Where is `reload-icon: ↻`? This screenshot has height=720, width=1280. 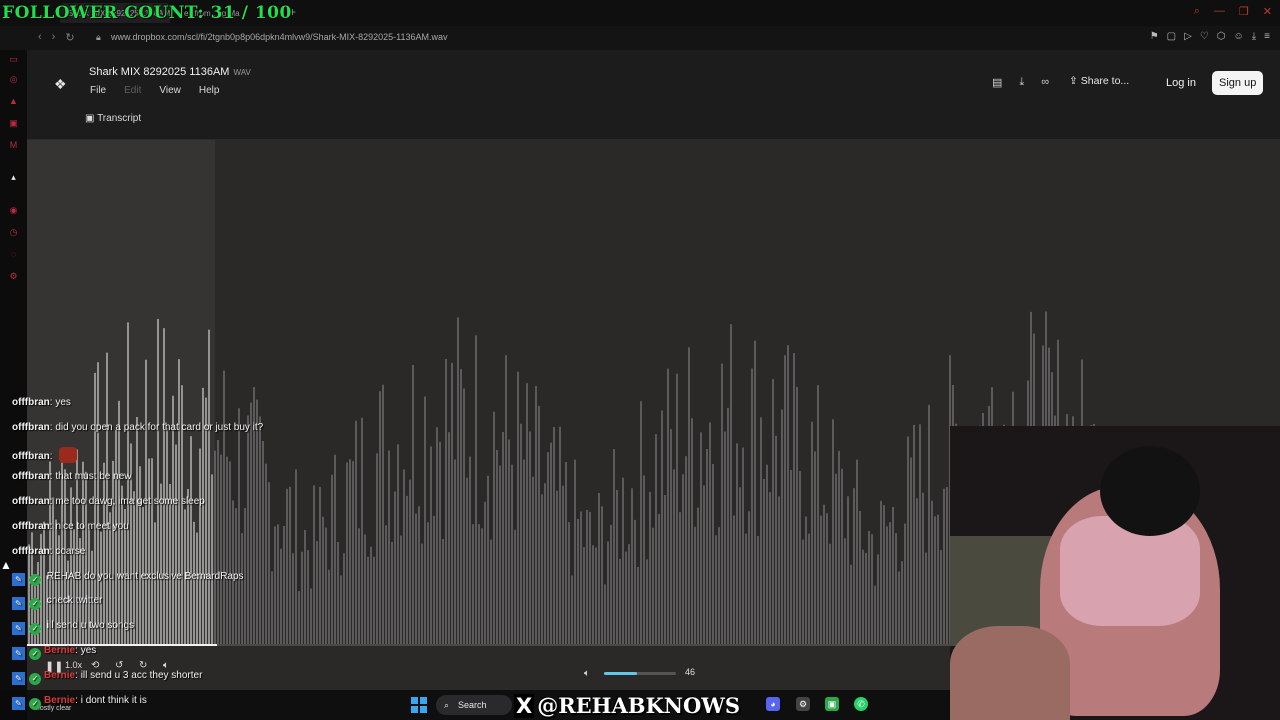 reload-icon: ↻ is located at coordinates (69, 37).